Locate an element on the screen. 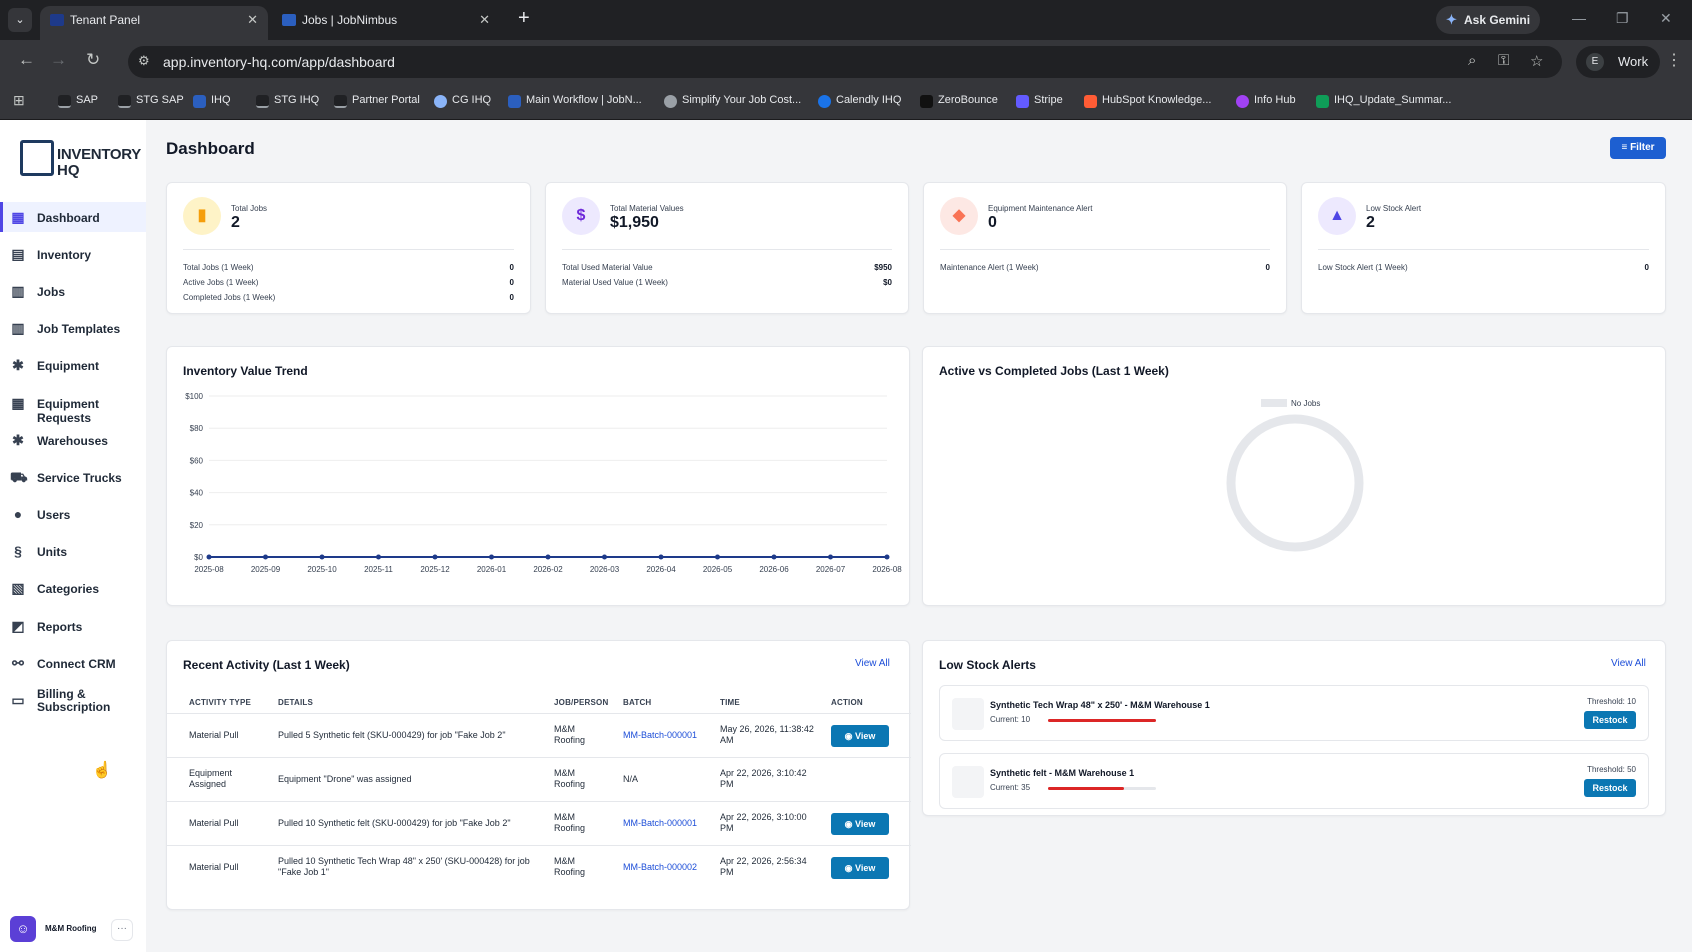 The height and width of the screenshot is (952, 1692). bookmark-star-icon: ☆ is located at coordinates (1536, 61).